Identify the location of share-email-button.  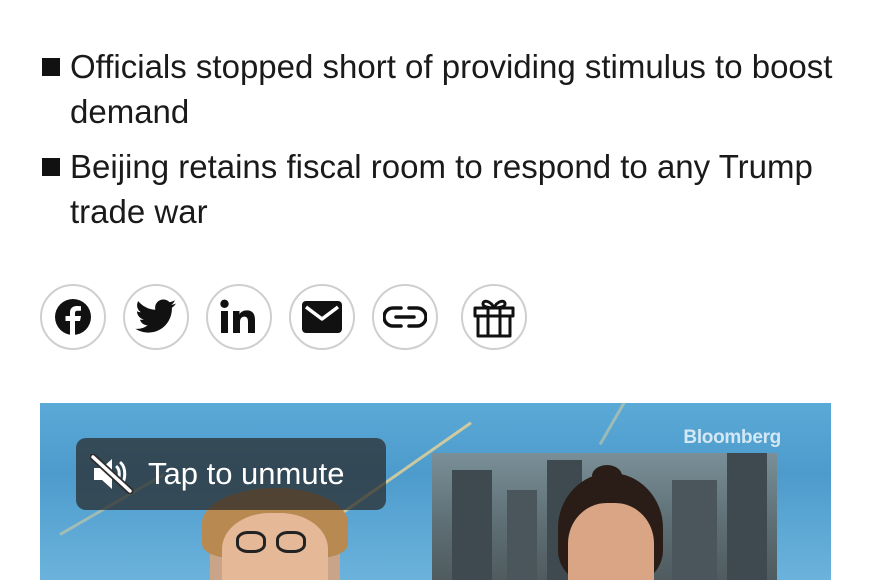
(322, 317).